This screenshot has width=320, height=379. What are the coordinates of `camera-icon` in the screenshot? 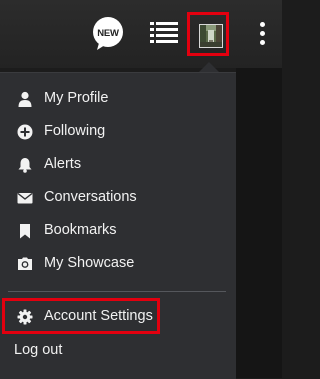 It's located at (25, 264).